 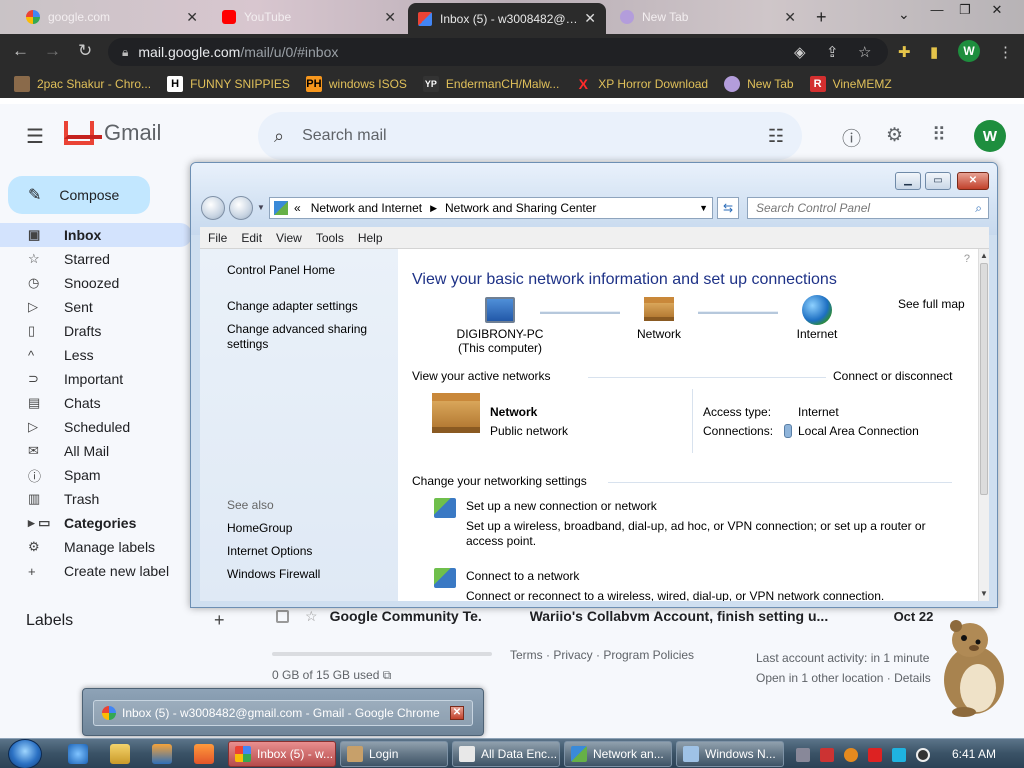 I want to click on add-label-icon: +, so click(x=219, y=620).